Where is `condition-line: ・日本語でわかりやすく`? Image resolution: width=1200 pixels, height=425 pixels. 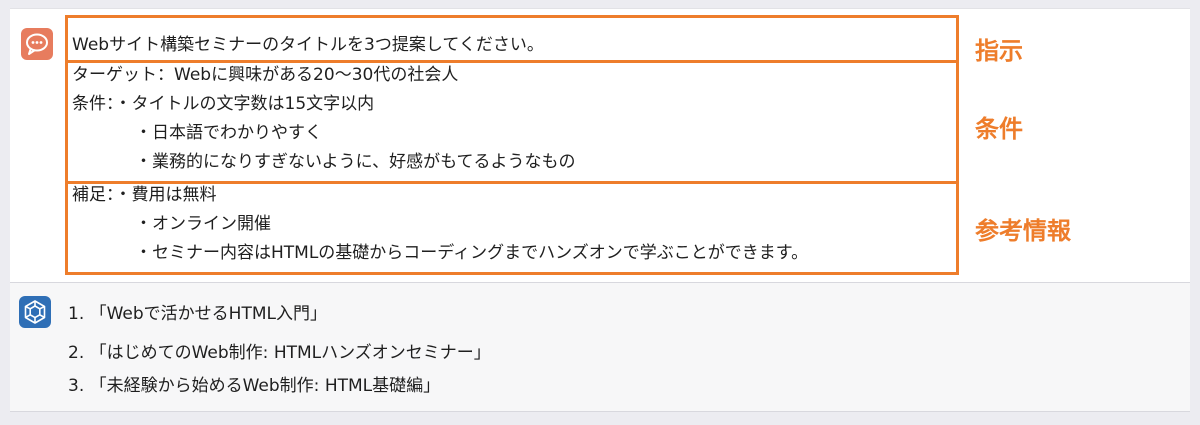 condition-line: ・日本語でわかりやすく is located at coordinates (228, 133).